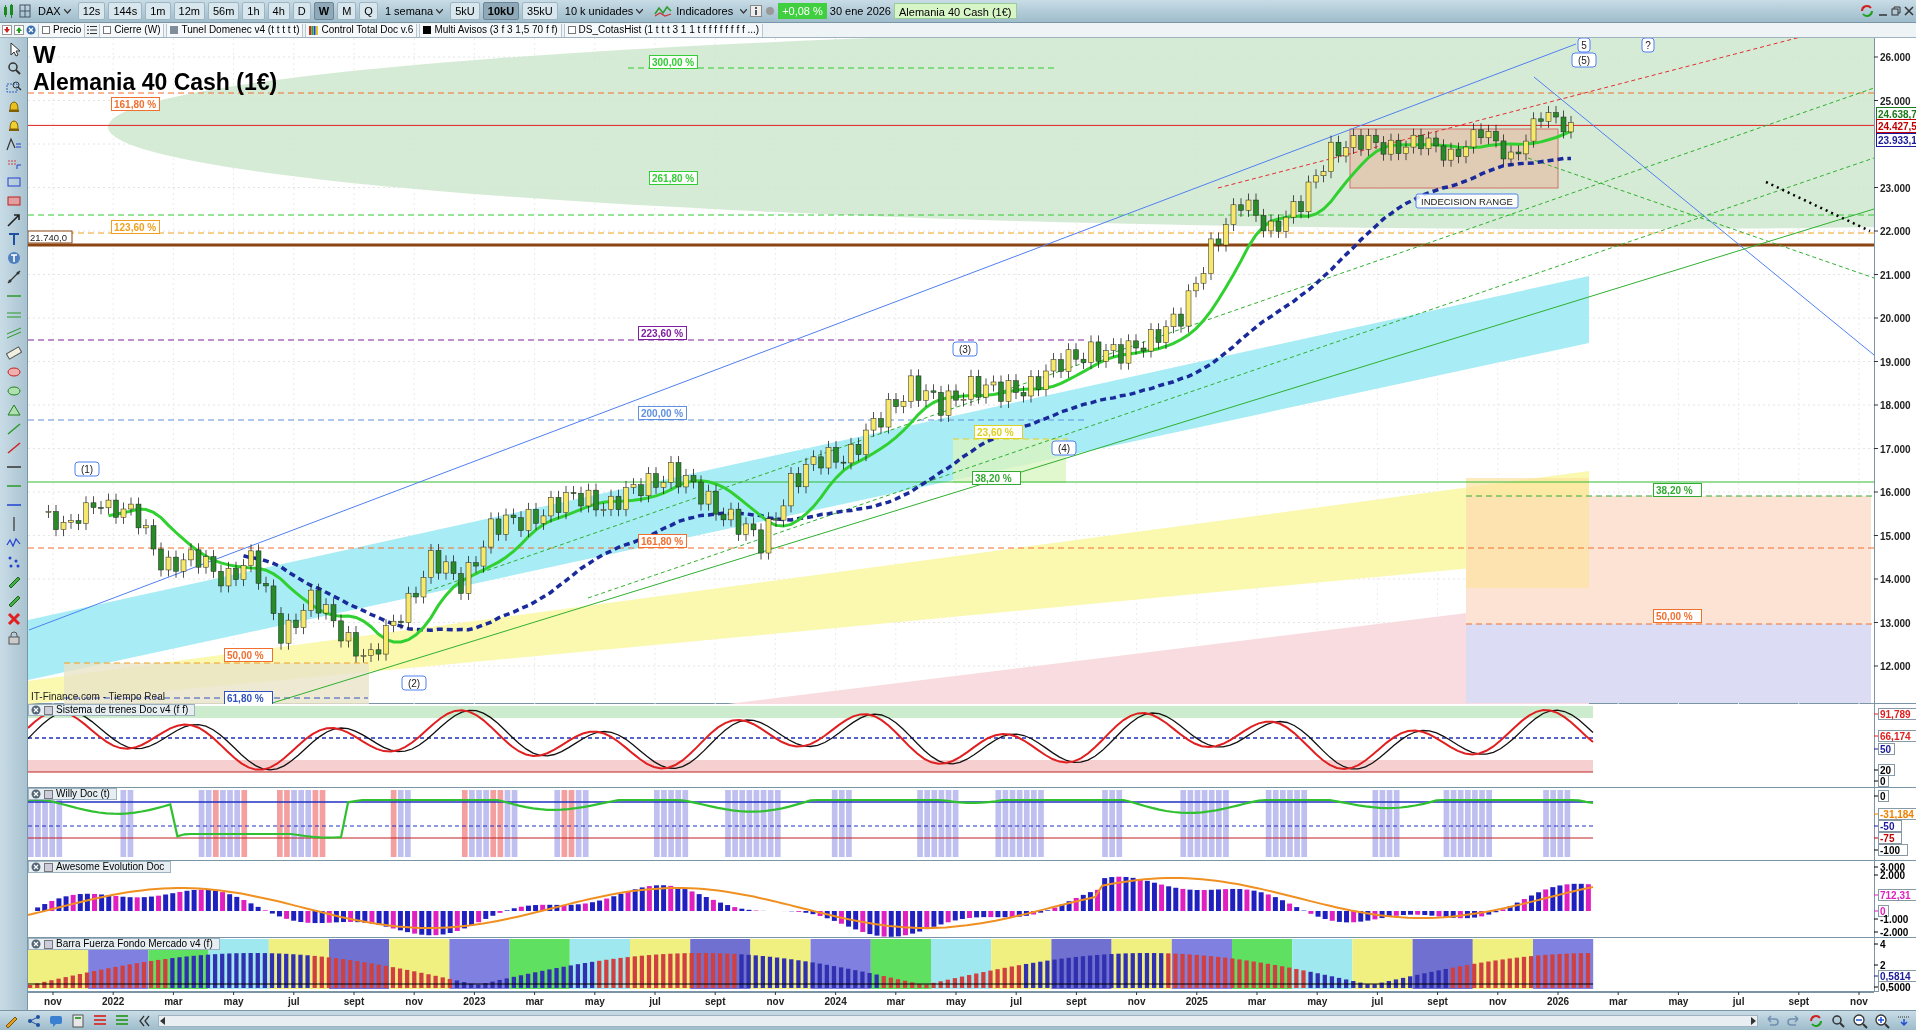  Describe the element at coordinates (1887, 749) in the screenshot. I see `axis-value-label: 50` at that location.